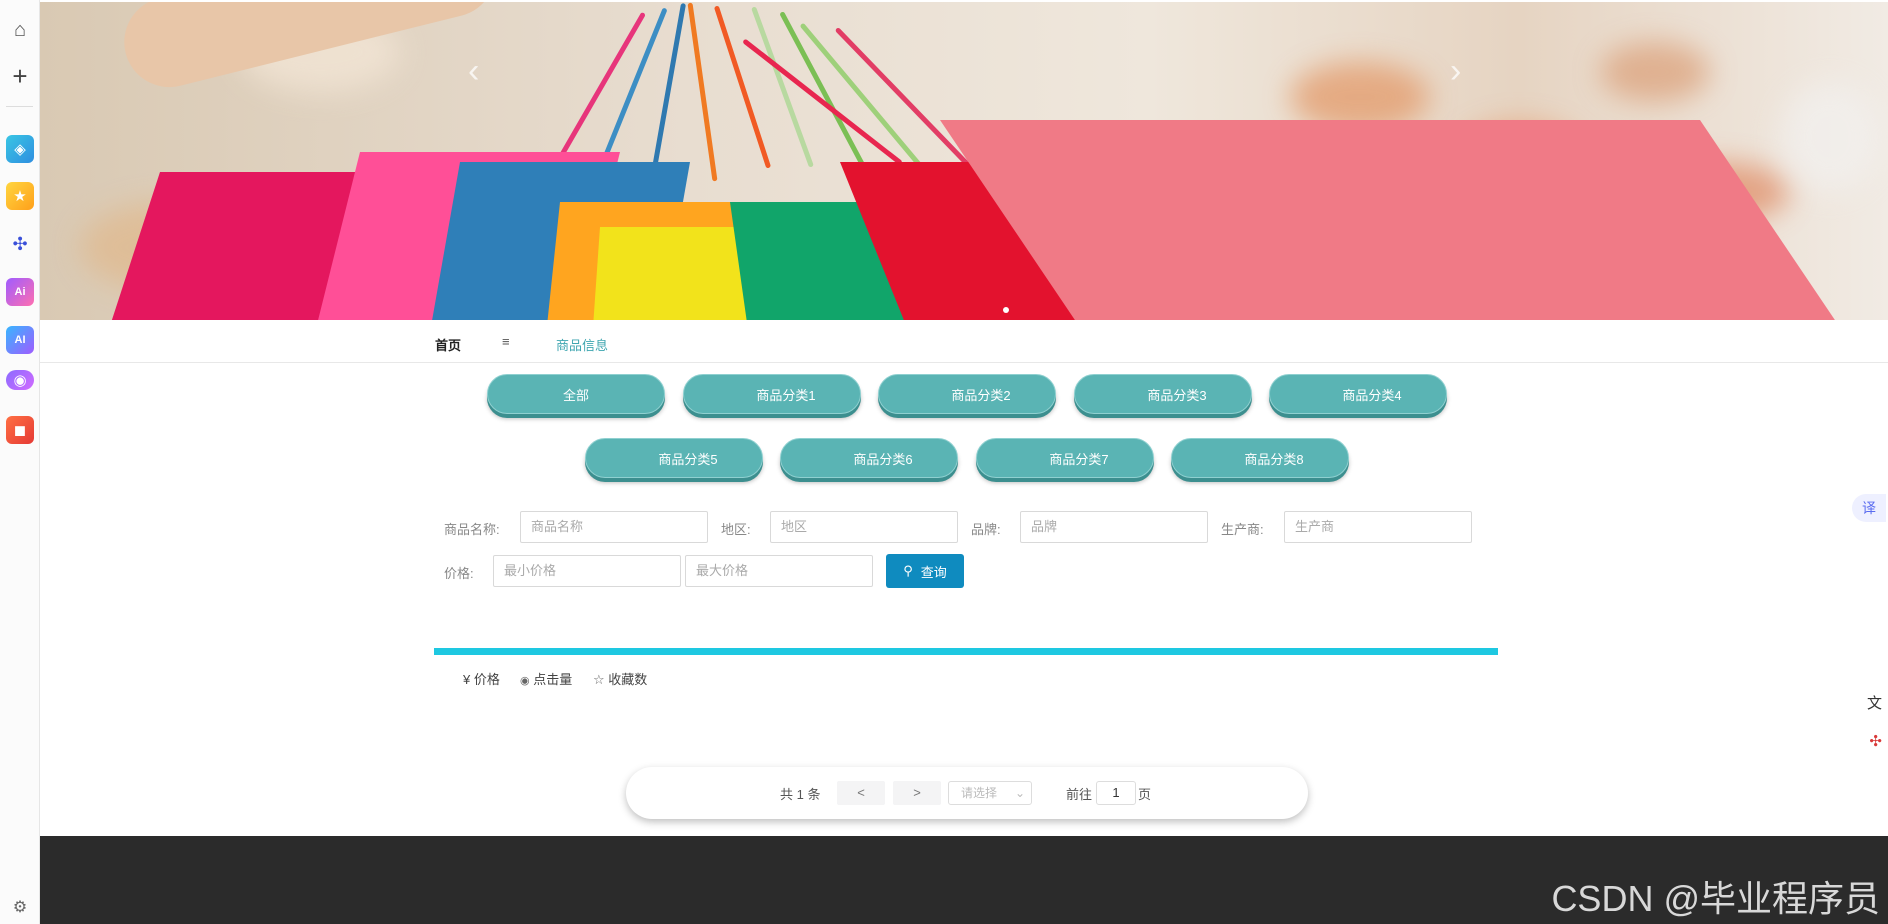  What do you see at coordinates (1079, 794) in the screenshot?
I see `goto-label: 前往` at bounding box center [1079, 794].